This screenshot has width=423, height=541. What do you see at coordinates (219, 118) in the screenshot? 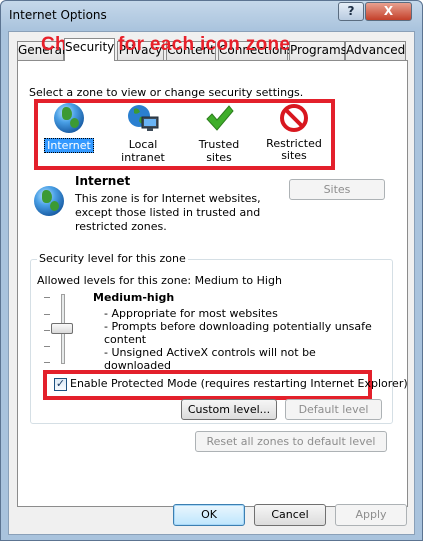
I see `checkmark-icon` at bounding box center [219, 118].